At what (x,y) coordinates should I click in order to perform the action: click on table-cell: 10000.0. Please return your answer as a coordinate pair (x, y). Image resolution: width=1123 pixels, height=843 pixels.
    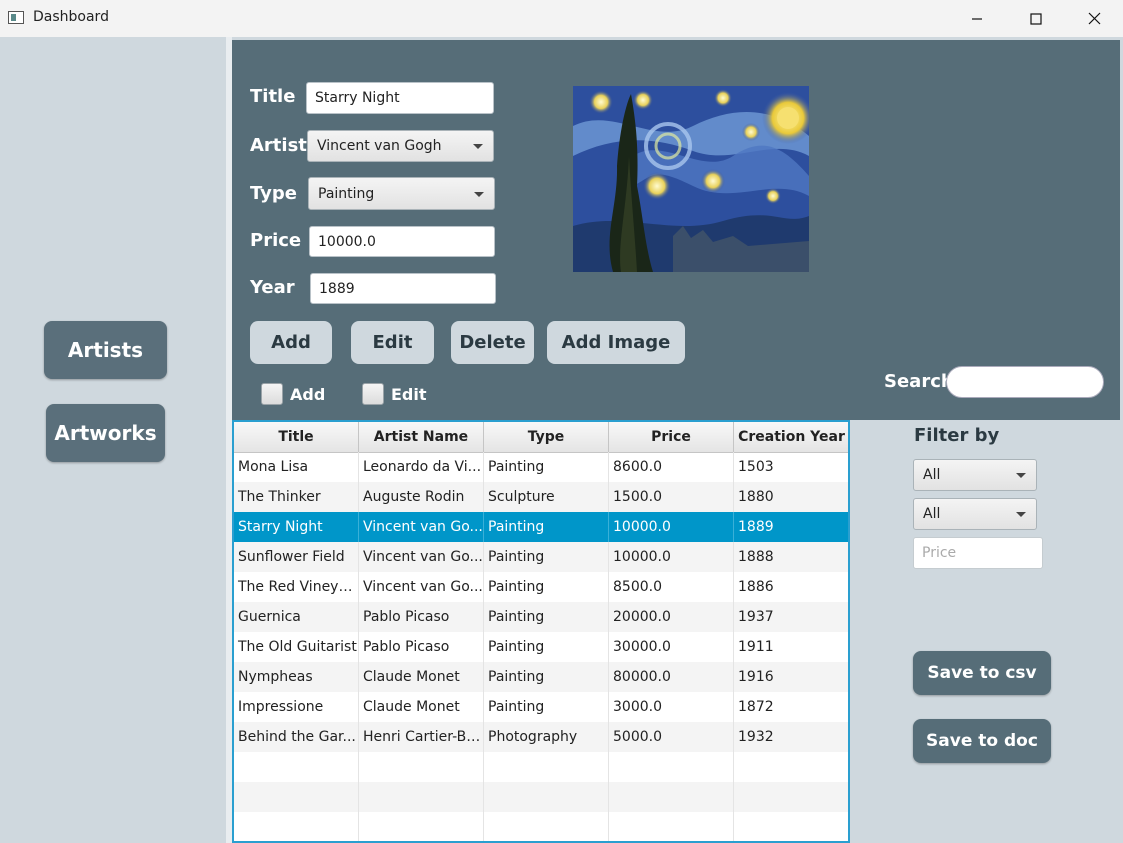
    Looking at the image, I should click on (671, 527).